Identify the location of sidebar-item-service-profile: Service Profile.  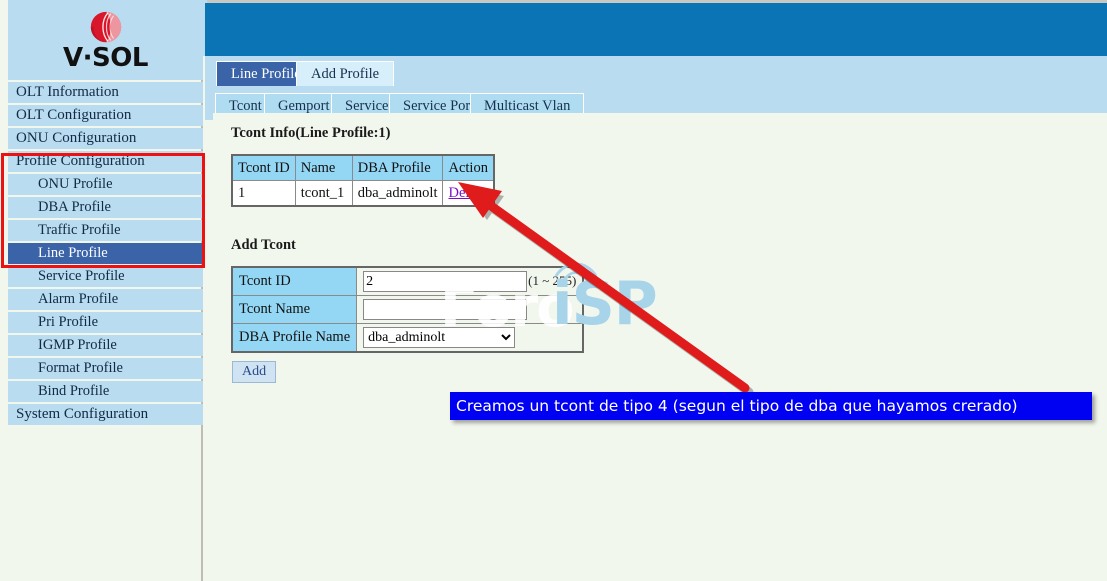
(105, 276).